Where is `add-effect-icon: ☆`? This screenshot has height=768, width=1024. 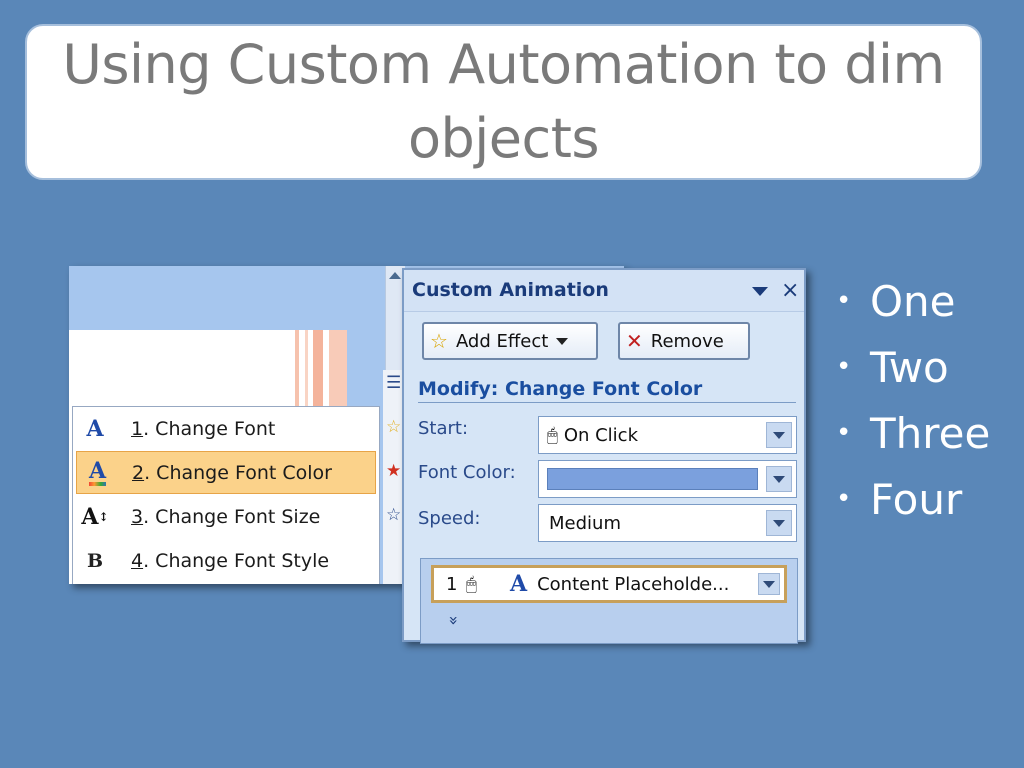
add-effect-icon: ☆ is located at coordinates (439, 341).